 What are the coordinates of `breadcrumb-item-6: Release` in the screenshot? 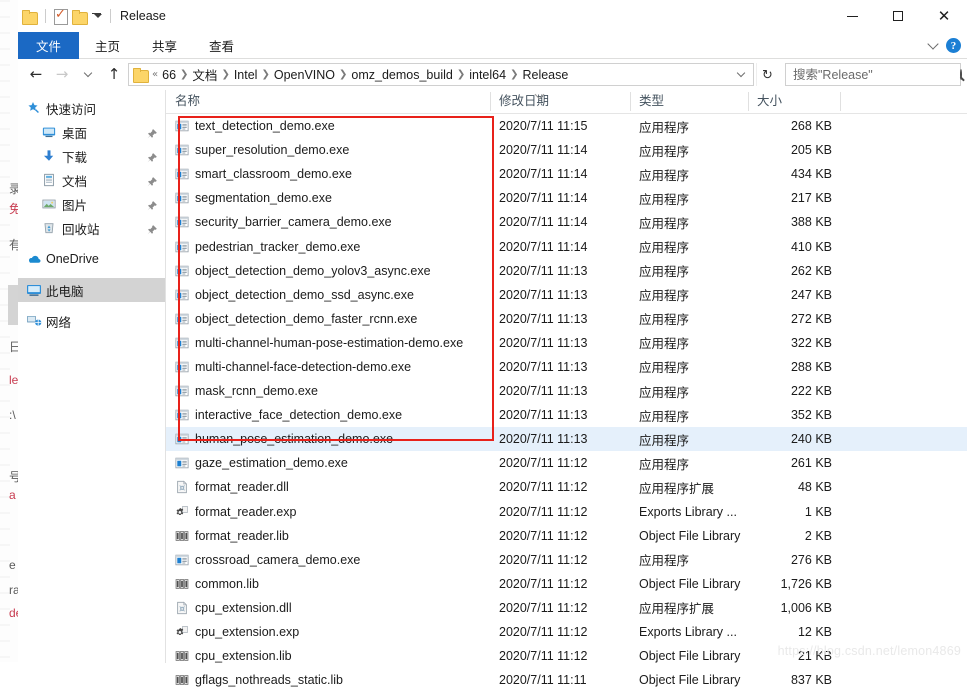 It's located at (545, 75).